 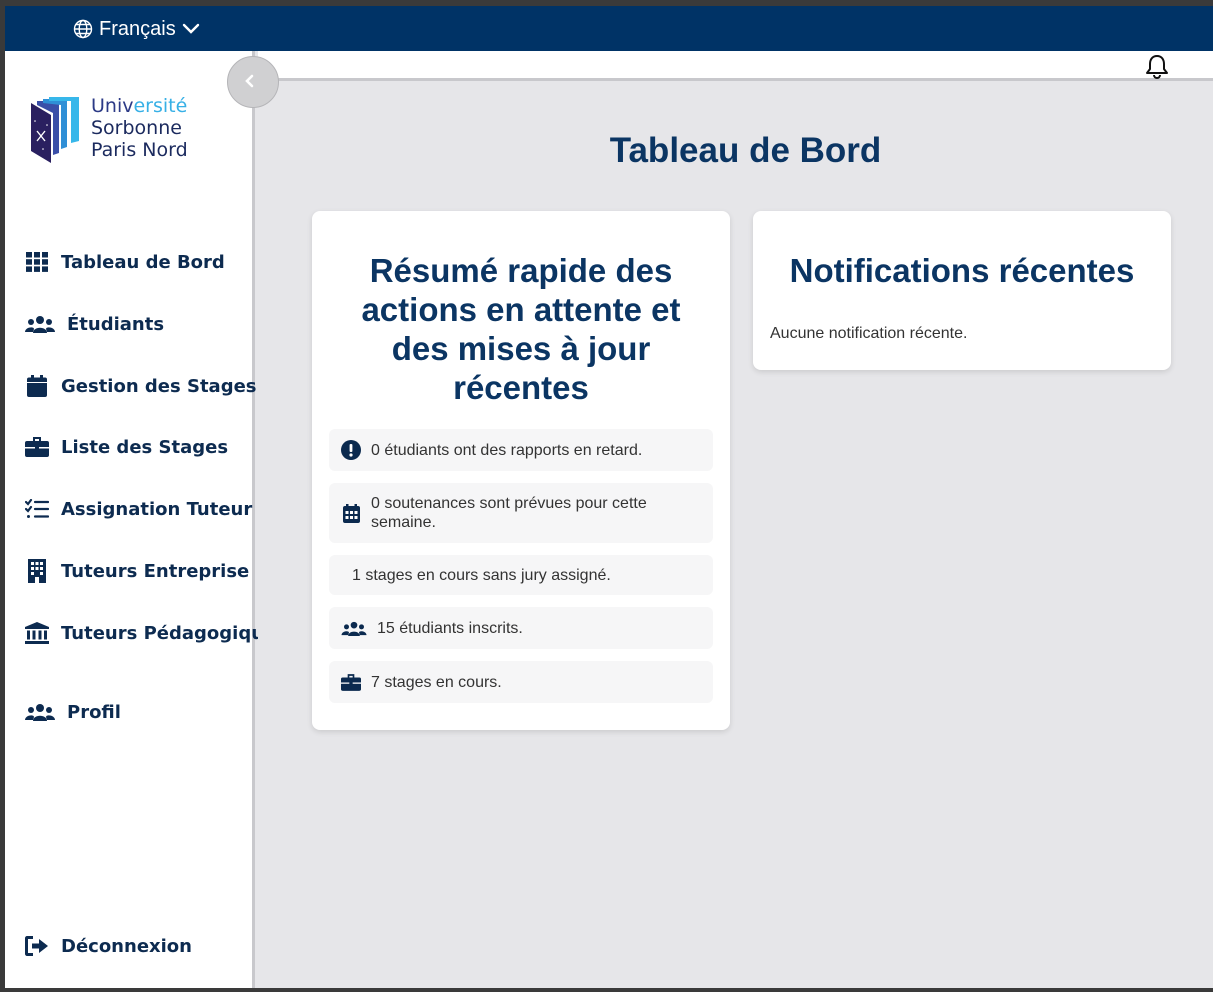 What do you see at coordinates (159, 386) in the screenshot?
I see `sidebar-item-label: Gestion des Stages` at bounding box center [159, 386].